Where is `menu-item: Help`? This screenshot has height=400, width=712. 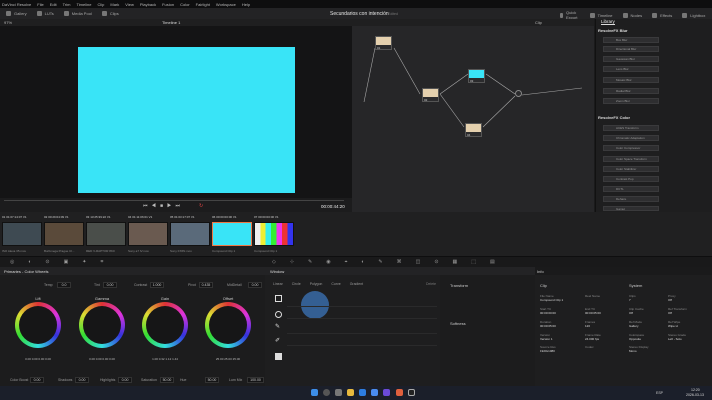 menu-item: Help is located at coordinates (246, 4).